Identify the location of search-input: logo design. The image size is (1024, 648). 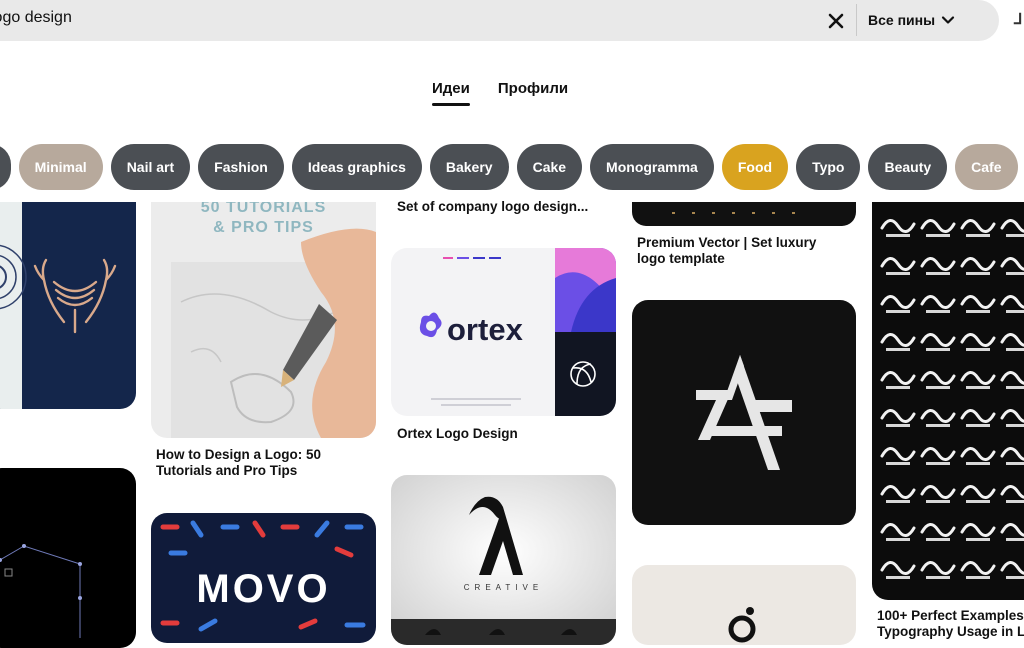
(36, 18).